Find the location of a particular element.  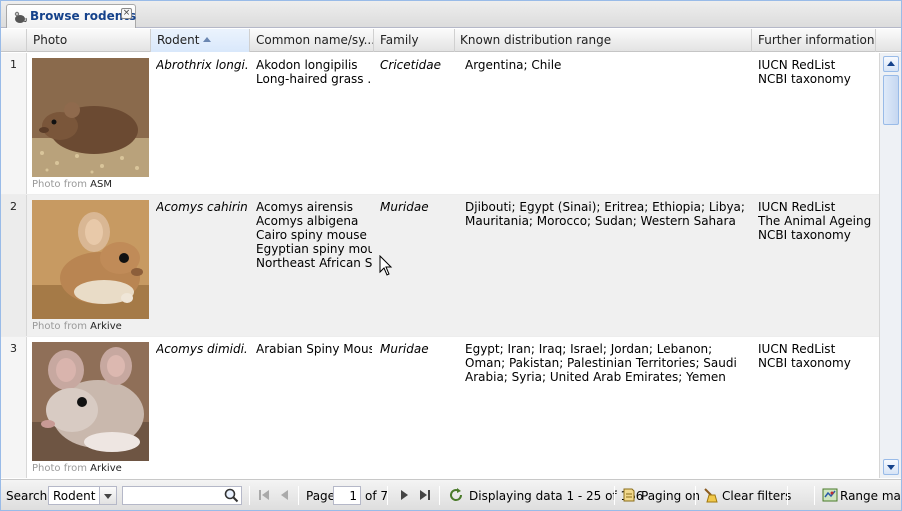

scrollbar-thumb is located at coordinates (891, 100).